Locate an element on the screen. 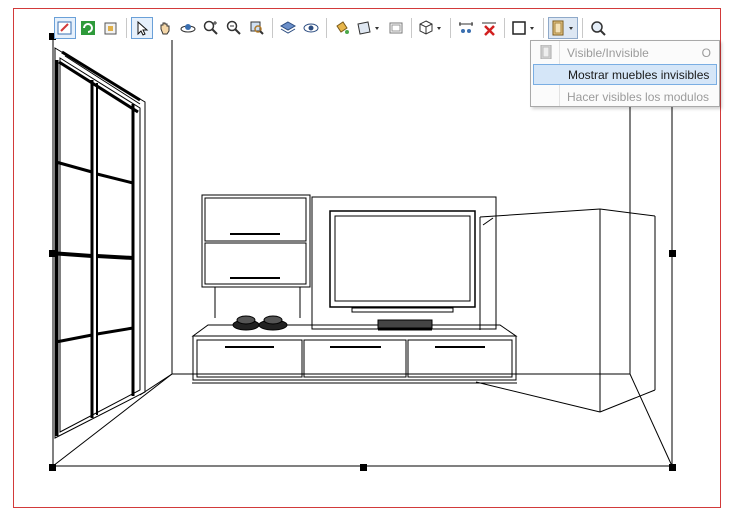  decor-objects is located at coordinates (260, 323).